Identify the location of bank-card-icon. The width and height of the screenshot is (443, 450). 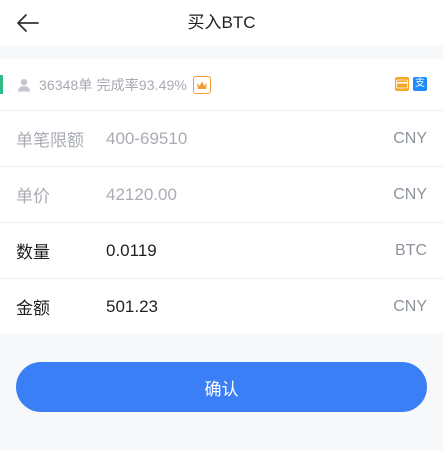
(402, 84).